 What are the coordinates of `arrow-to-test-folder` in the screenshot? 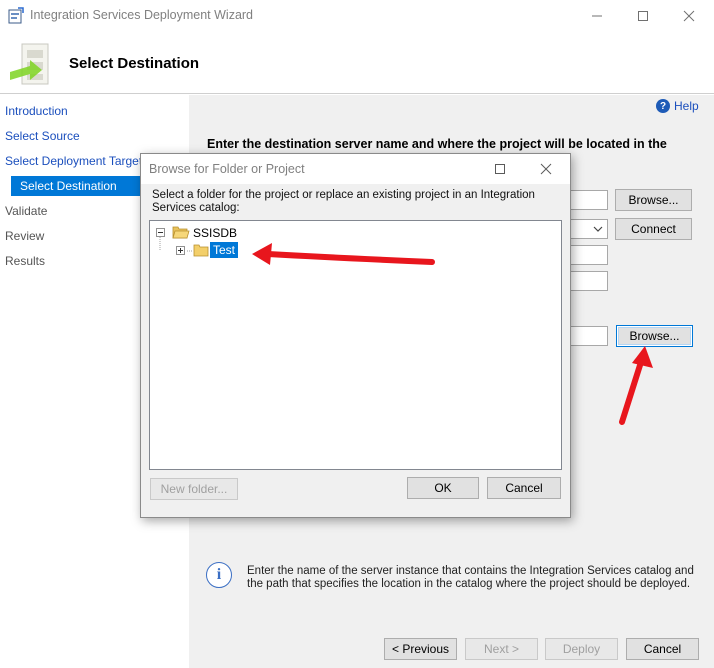 It's located at (343, 254).